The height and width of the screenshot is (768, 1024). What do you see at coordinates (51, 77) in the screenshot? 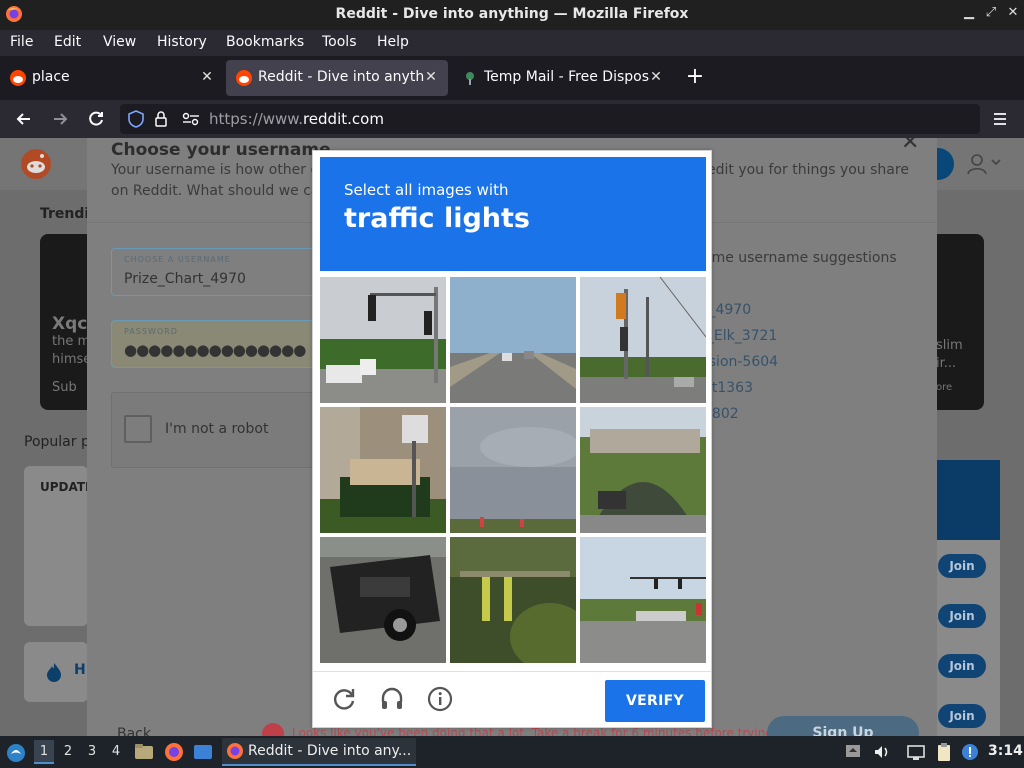
I see `tab-label: place` at bounding box center [51, 77].